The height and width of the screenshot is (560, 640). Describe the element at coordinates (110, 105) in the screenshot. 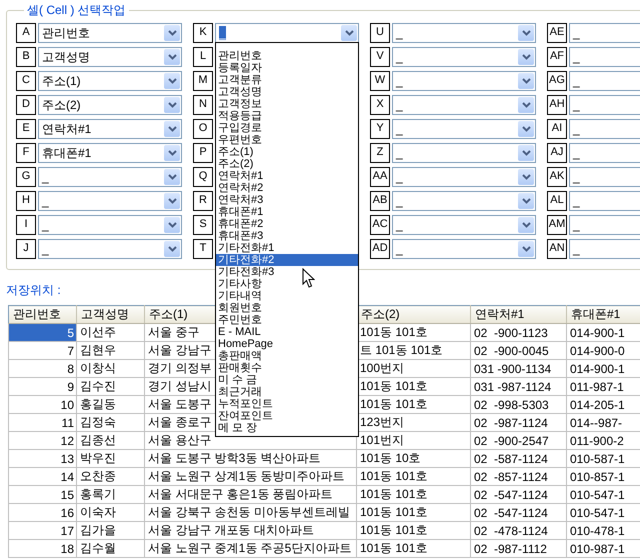

I see `column-dropdown: 주소(2)` at that location.